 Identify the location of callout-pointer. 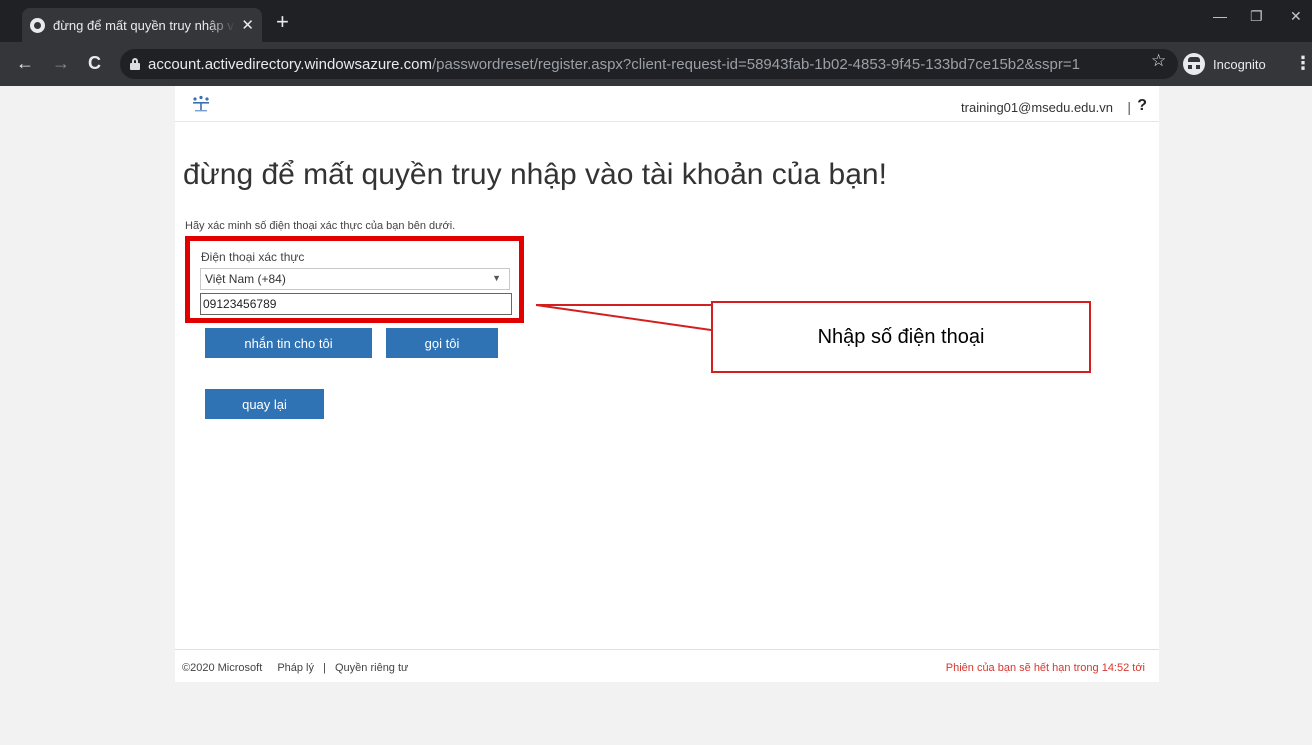
(623, 317).